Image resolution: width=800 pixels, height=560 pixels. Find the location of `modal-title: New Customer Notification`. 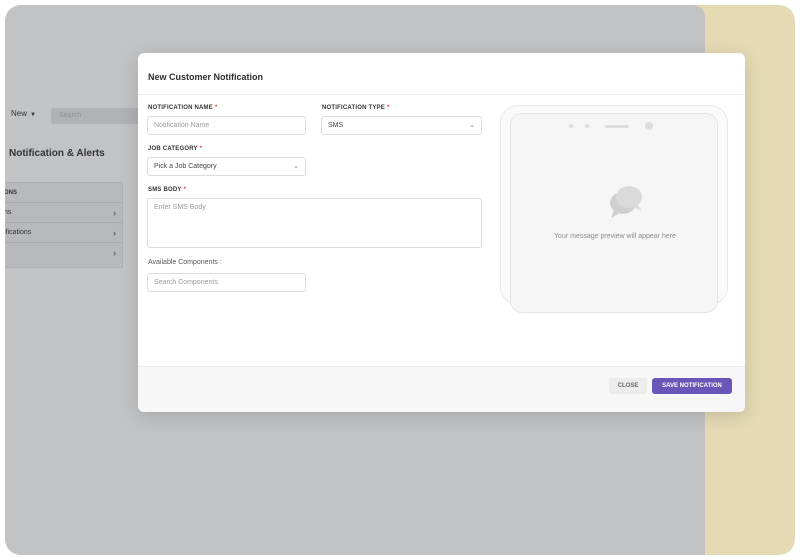

modal-title: New Customer Notification is located at coordinates (206, 77).